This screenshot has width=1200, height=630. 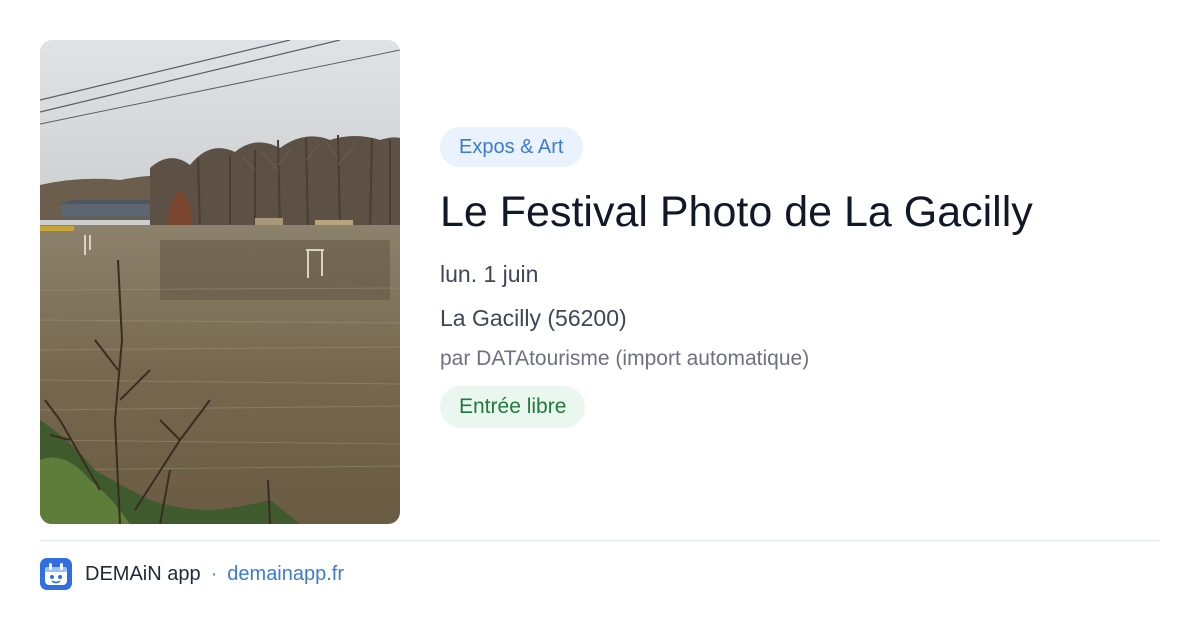 I want to click on footer-divider, so click(x=600, y=540).